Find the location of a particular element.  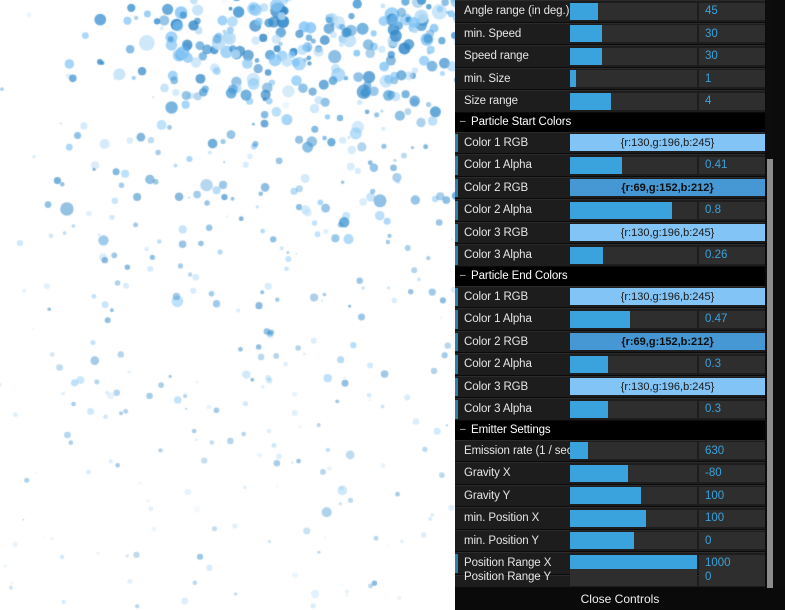

control-row: Emission rate (1 / sec.) 630 is located at coordinates (610, 450).